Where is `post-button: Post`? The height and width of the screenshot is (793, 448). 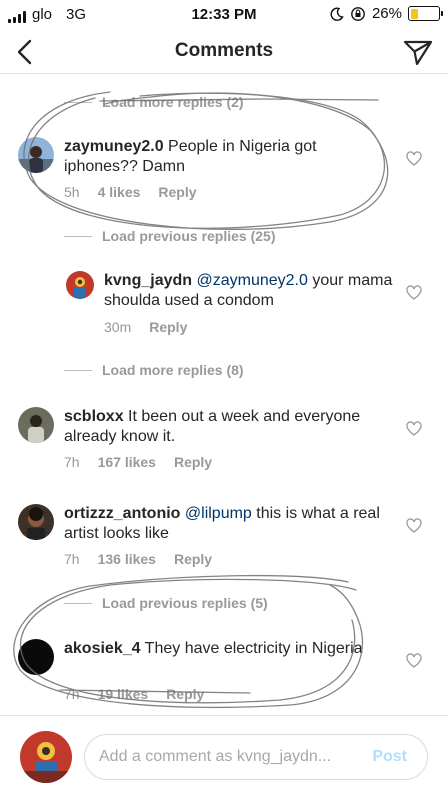 post-button: Post is located at coordinates (389, 757).